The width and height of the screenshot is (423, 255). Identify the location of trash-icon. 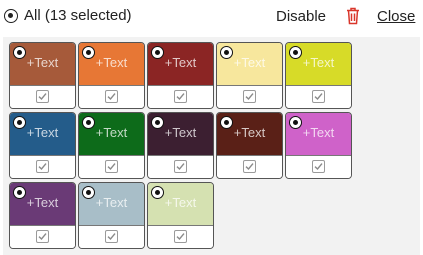
(353, 16).